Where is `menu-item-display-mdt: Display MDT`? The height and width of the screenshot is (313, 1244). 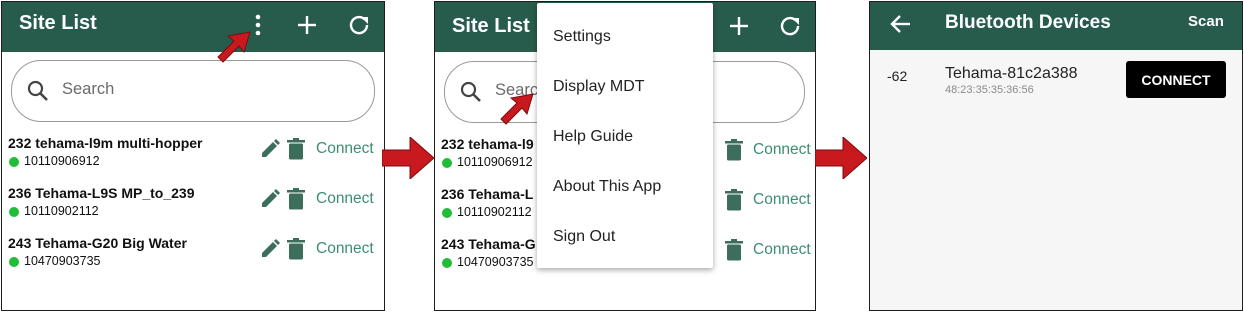
menu-item-display-mdt: Display MDT is located at coordinates (599, 87).